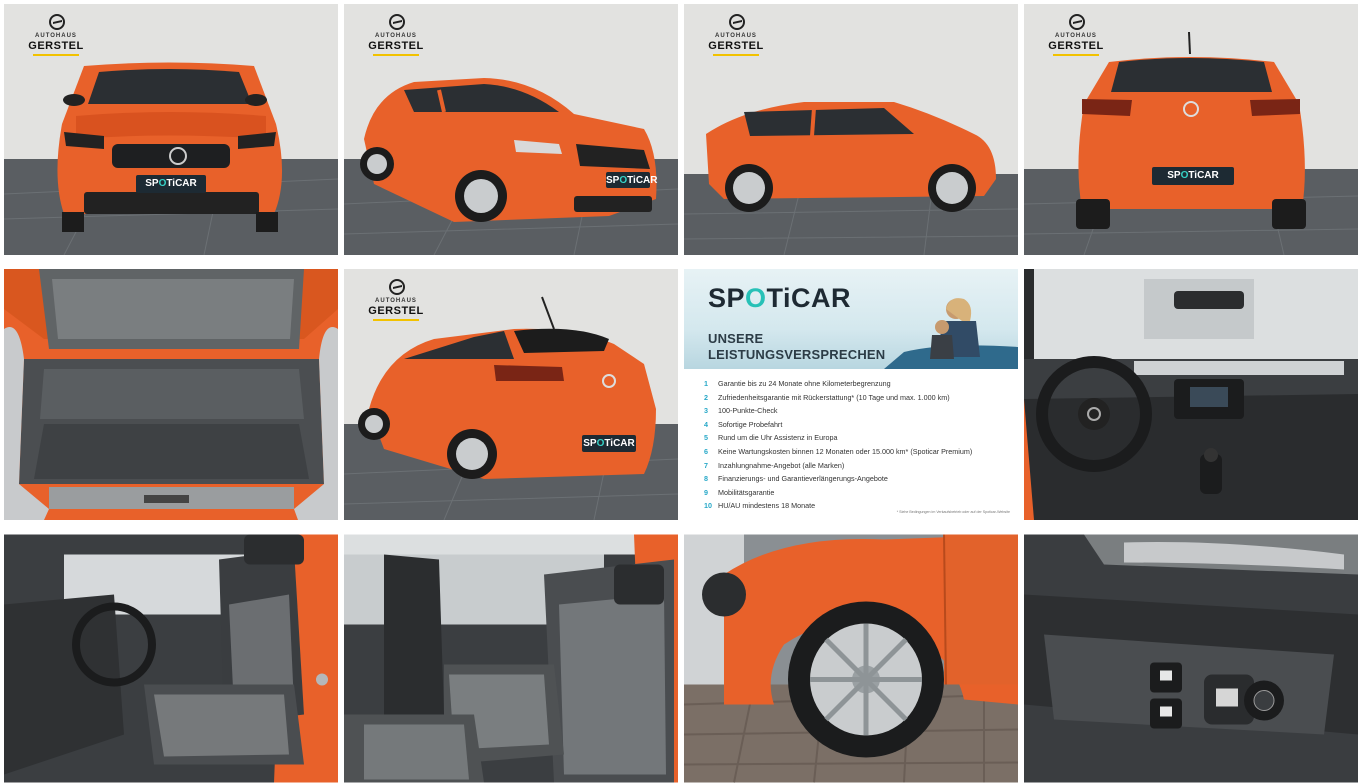 The image size is (1363, 784). What do you see at coordinates (797, 346) in the screenshot?
I see `promo-subtitle: UNSERE LEISTUNGSVERSPRECHEN` at bounding box center [797, 346].